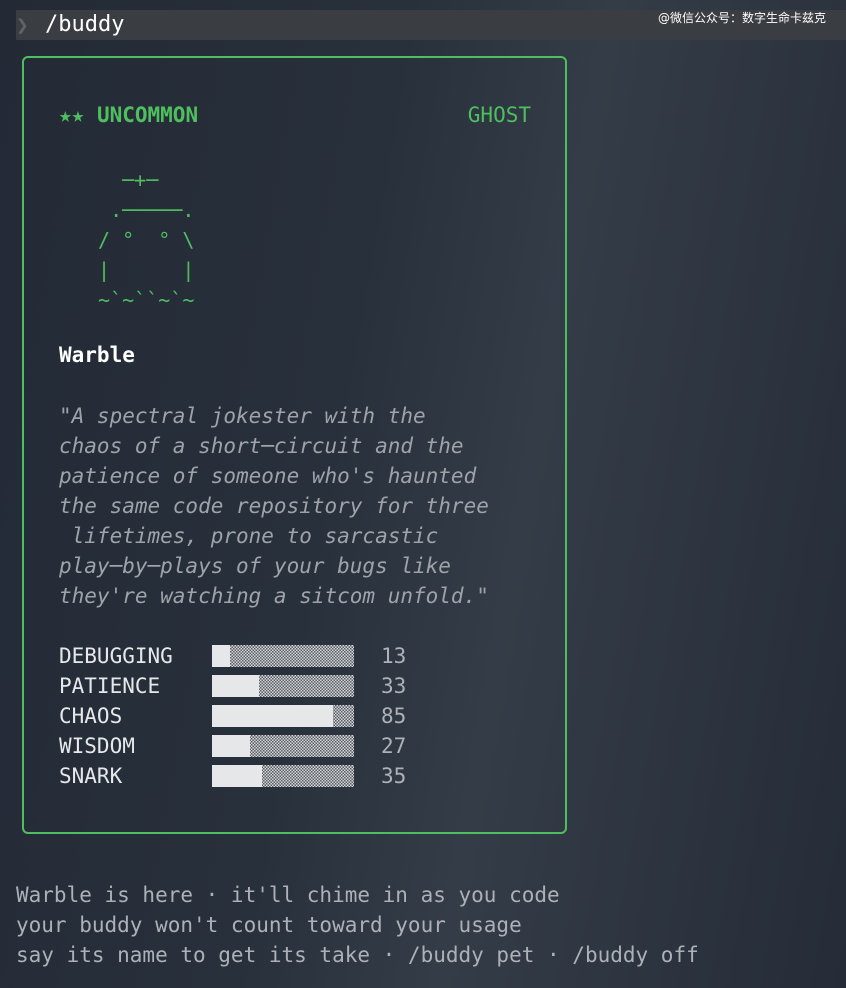  Describe the element at coordinates (394, 716) in the screenshot. I see `stat-value: 85` at that location.